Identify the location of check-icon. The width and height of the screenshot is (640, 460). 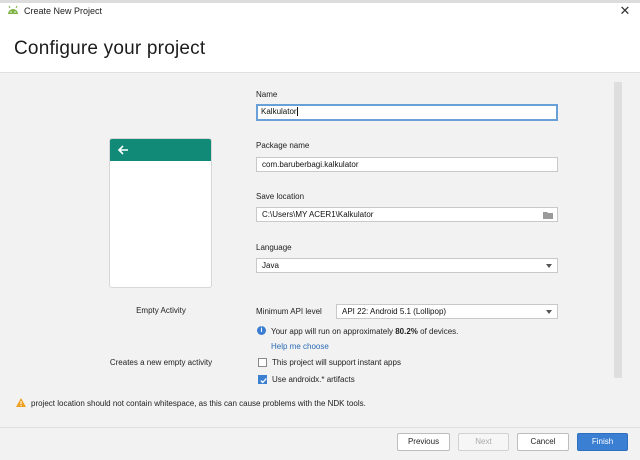
(263, 381).